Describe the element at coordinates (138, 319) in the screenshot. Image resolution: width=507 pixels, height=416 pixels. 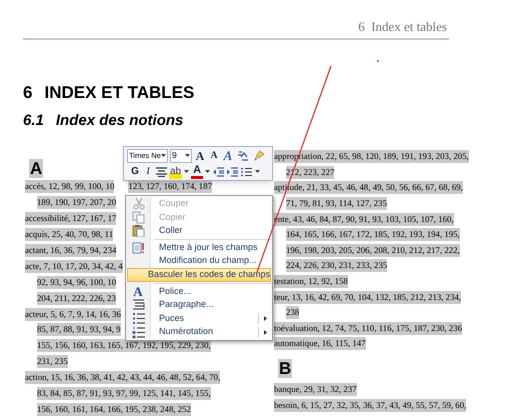
I see `bullet-list-icon` at that location.